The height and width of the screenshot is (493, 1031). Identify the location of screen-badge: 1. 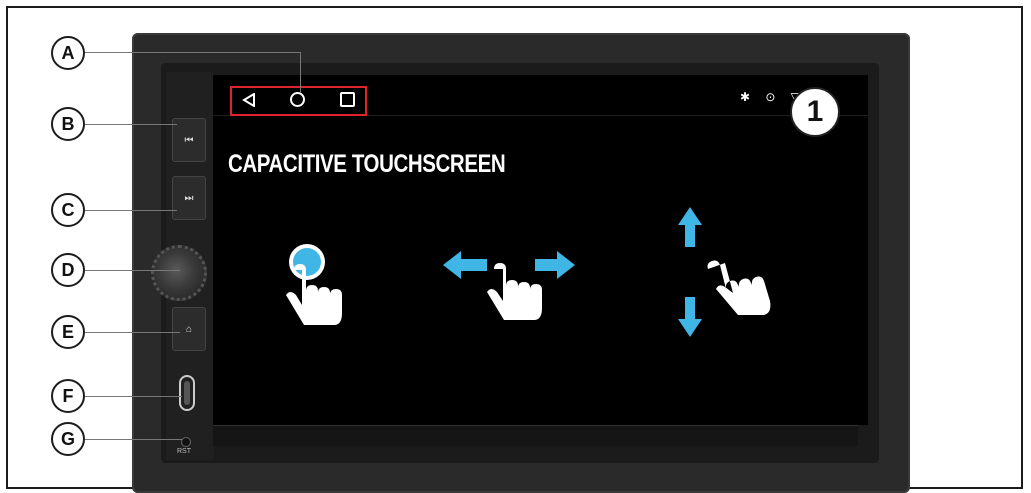
(815, 112).